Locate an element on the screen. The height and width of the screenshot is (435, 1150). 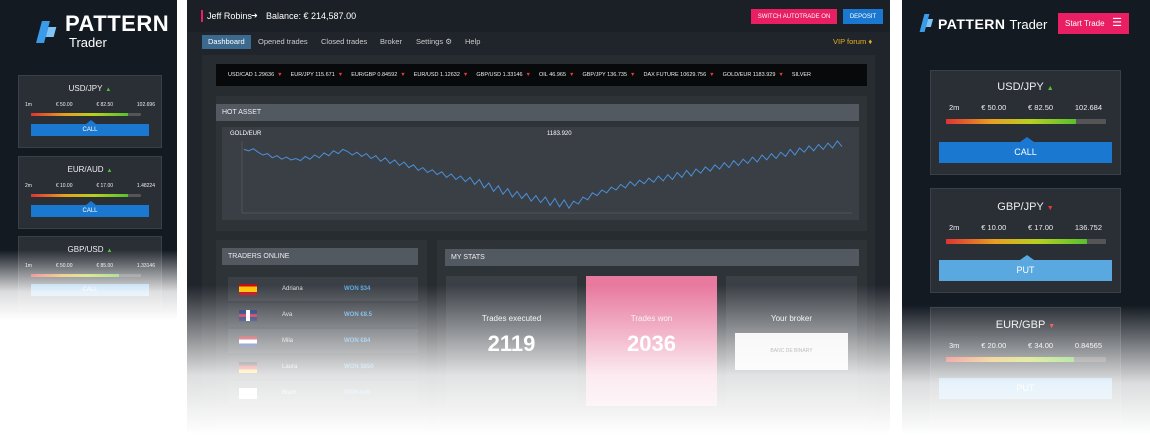
trades-won-label: Trades won is located at coordinates (651, 318).